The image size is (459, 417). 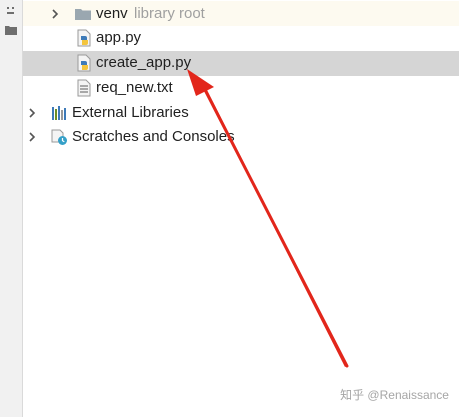 I want to click on tree-item-app-py: app.py, so click(x=241, y=38).